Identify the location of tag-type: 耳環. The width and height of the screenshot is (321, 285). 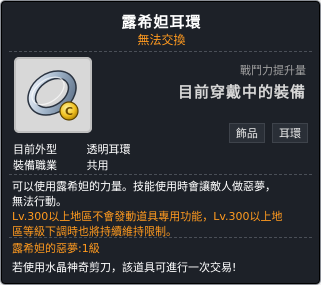
(290, 133).